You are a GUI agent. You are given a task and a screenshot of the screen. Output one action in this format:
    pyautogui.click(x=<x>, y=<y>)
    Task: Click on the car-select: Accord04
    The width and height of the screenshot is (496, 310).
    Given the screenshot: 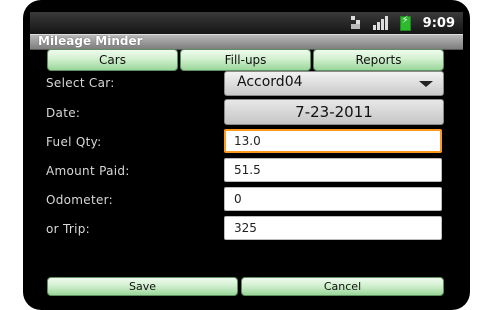 What is the action you would take?
    pyautogui.click(x=334, y=83)
    